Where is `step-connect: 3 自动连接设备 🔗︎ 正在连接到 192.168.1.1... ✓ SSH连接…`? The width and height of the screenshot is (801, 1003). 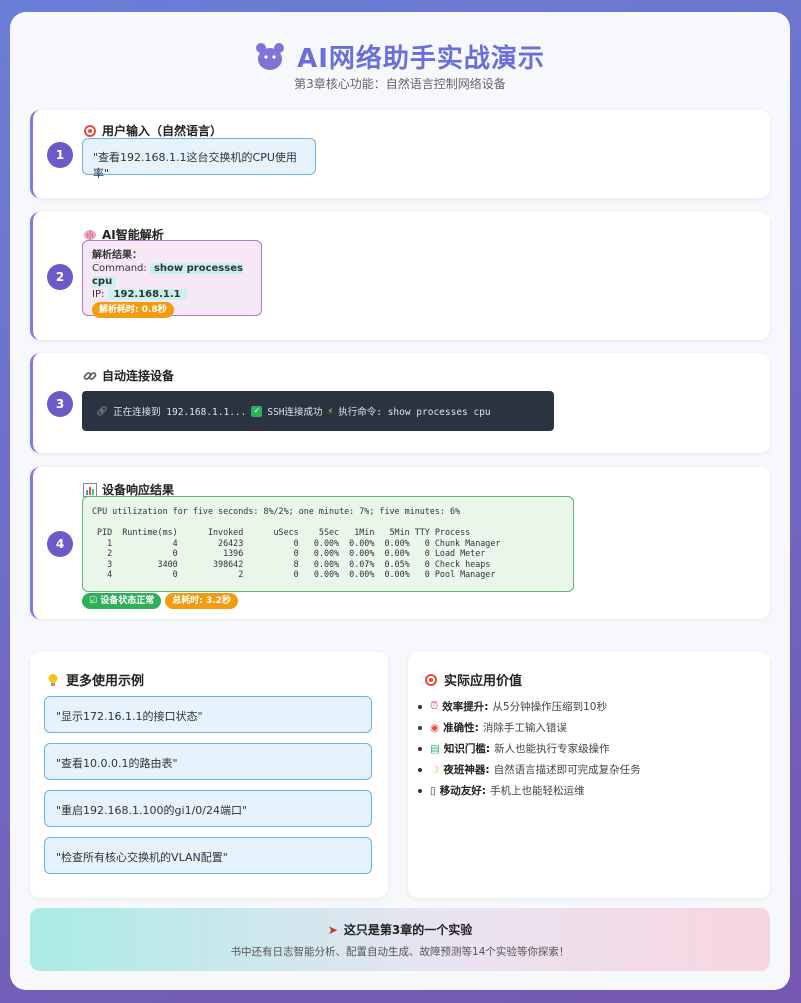
step-connect: 3 自动连接设备 🔗︎ 正在连接到 192.168.1.1... ✓ SSH连接… is located at coordinates (400, 403).